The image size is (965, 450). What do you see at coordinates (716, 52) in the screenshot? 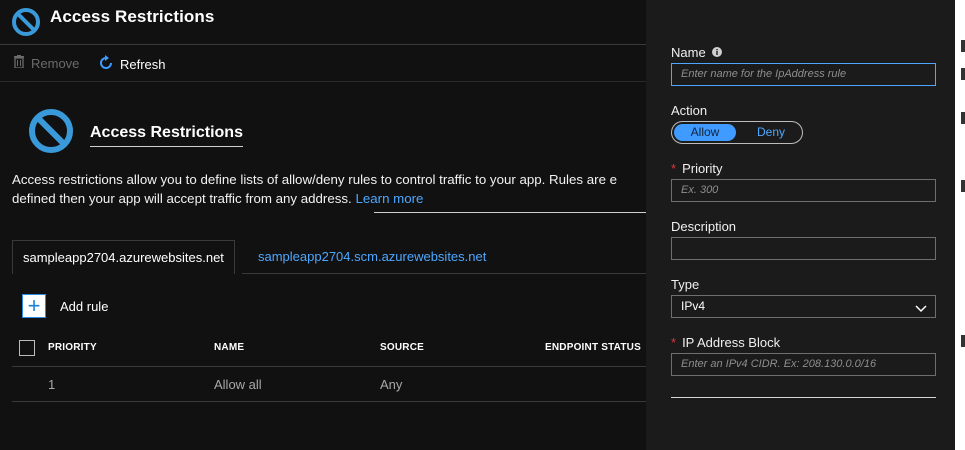
I see `info-icon` at bounding box center [716, 52].